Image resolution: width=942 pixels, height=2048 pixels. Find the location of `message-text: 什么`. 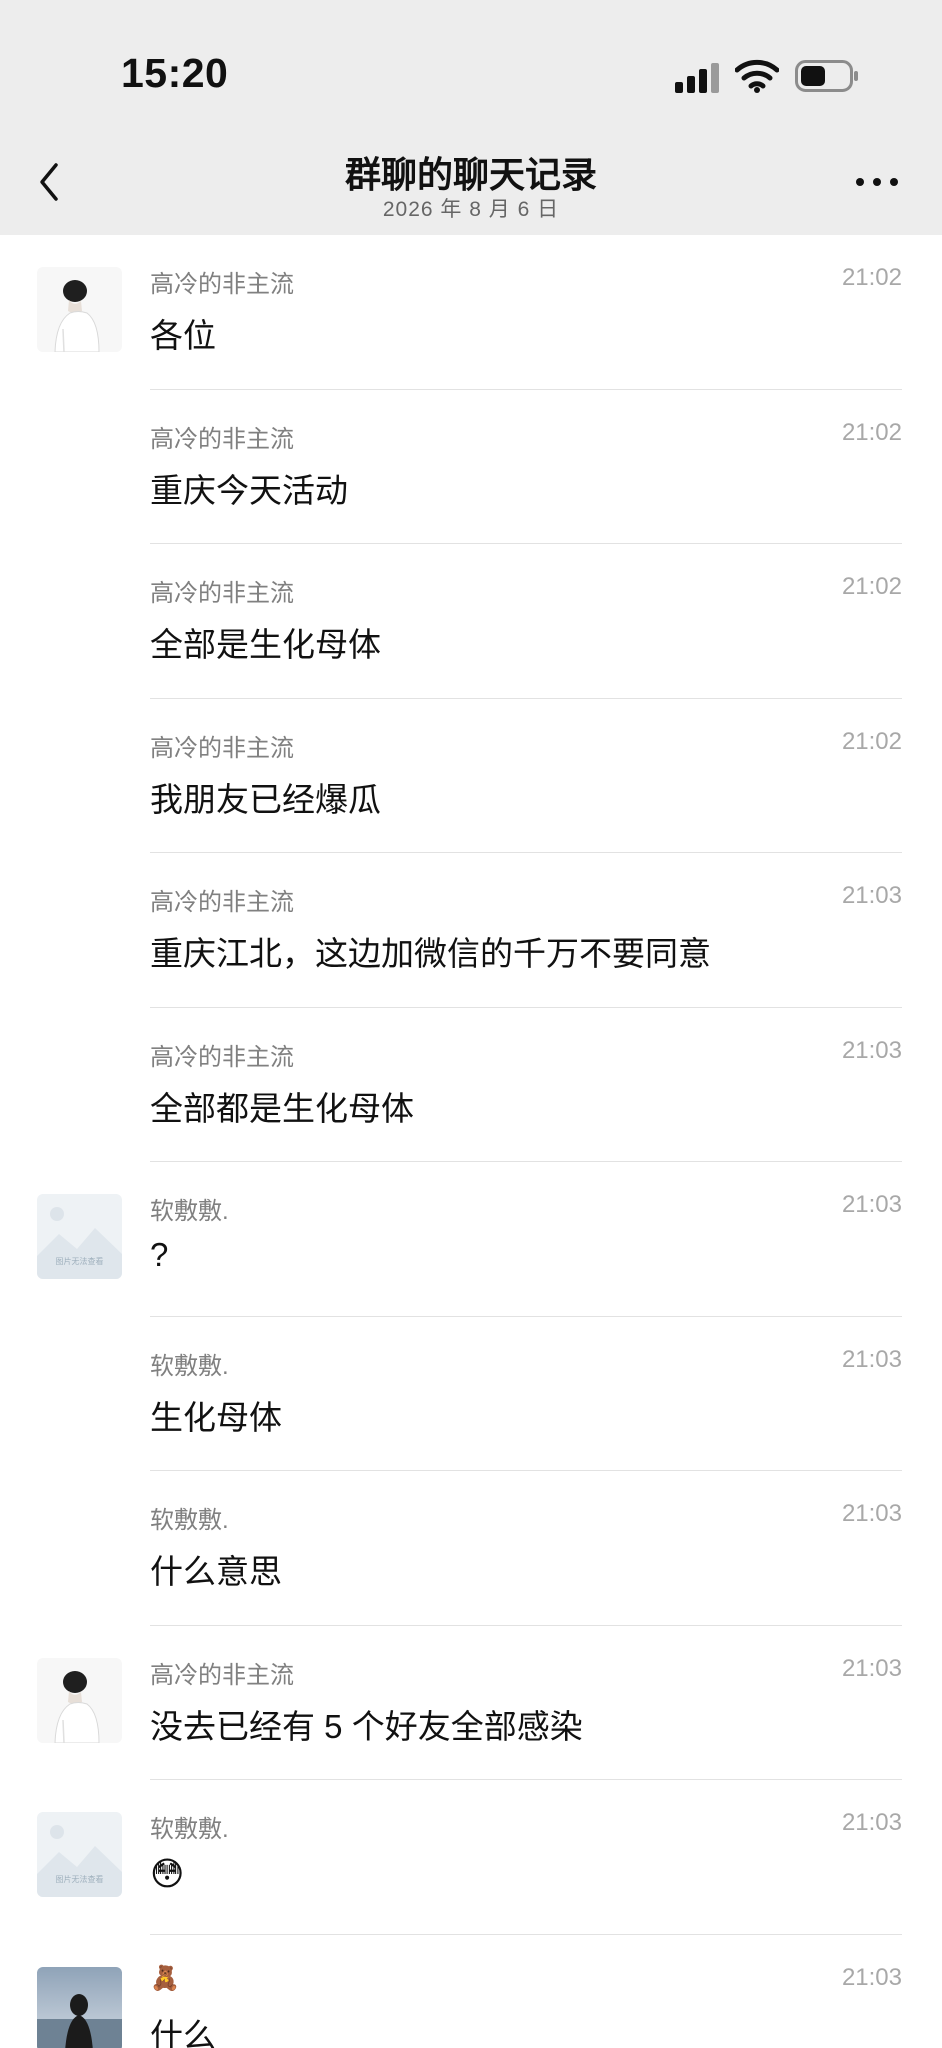

message-text: 什么 is located at coordinates (183, 2032).